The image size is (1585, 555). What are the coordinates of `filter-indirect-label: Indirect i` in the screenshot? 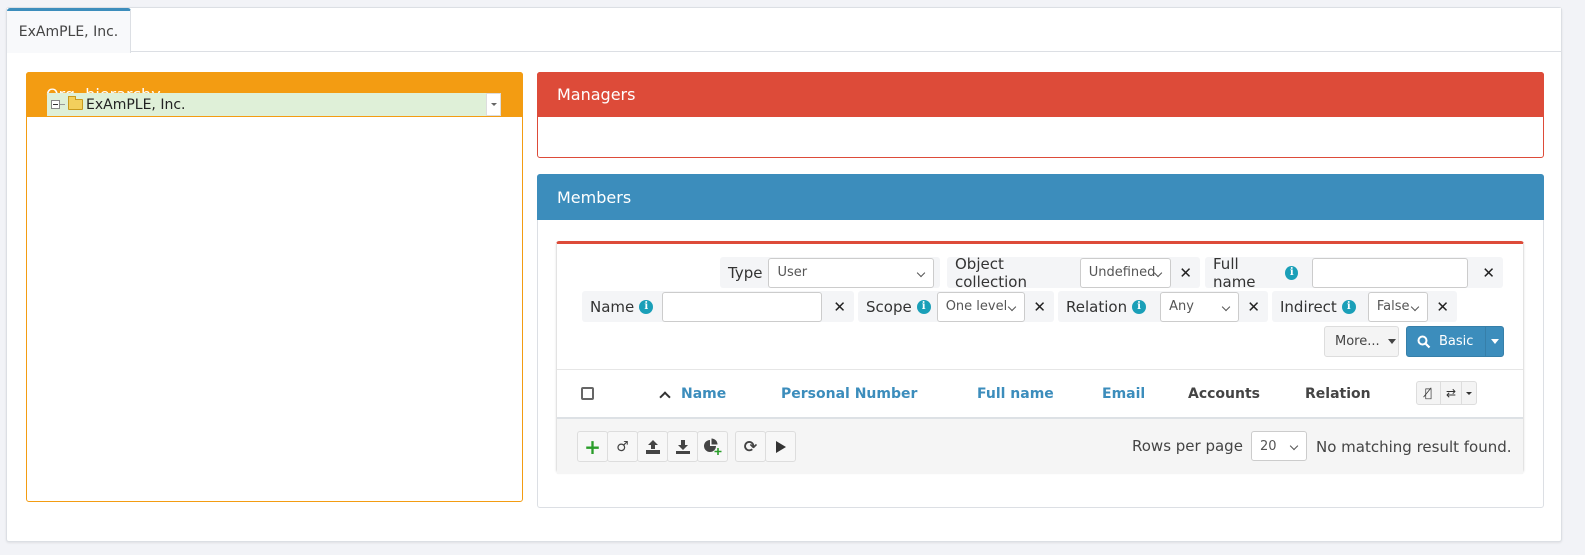 It's located at (1318, 307).